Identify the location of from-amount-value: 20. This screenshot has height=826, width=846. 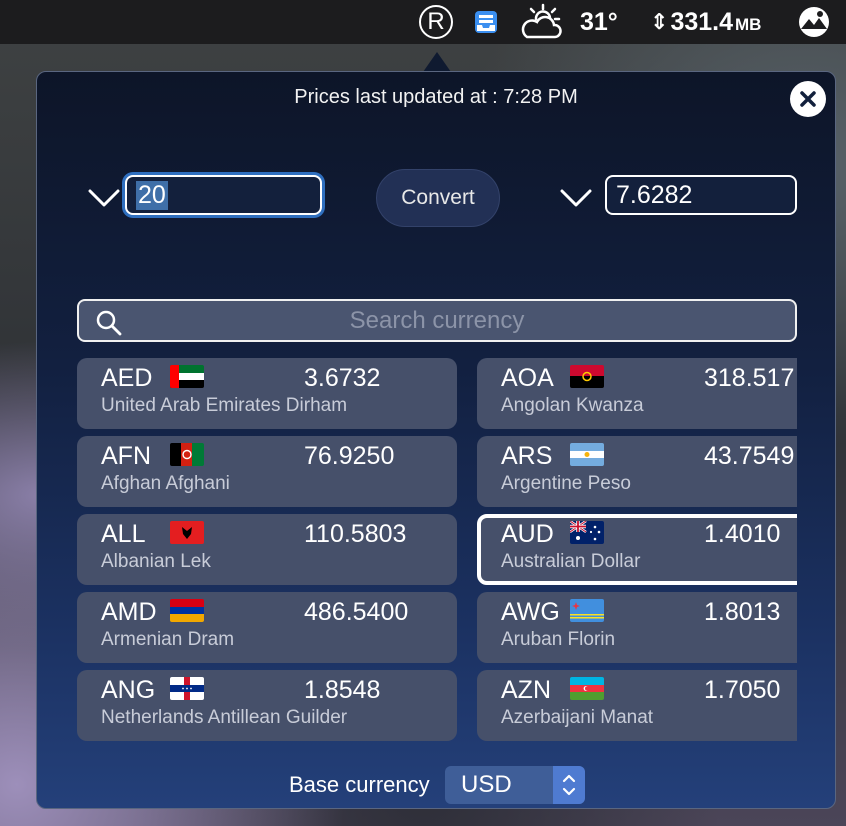
(152, 195).